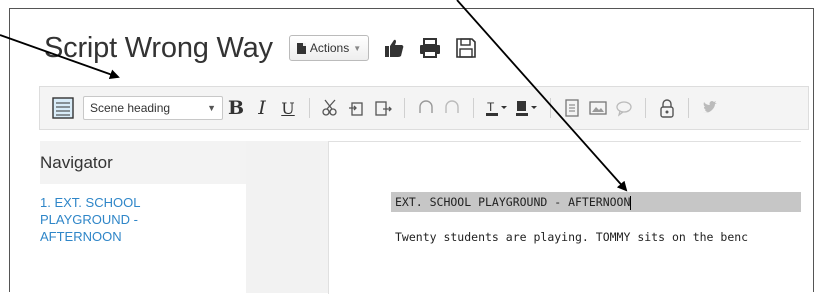 Image resolution: width=817 pixels, height=294 pixels. Describe the element at coordinates (542, 96) in the screenshot. I see `annotation-arrow-scene-heading` at that location.